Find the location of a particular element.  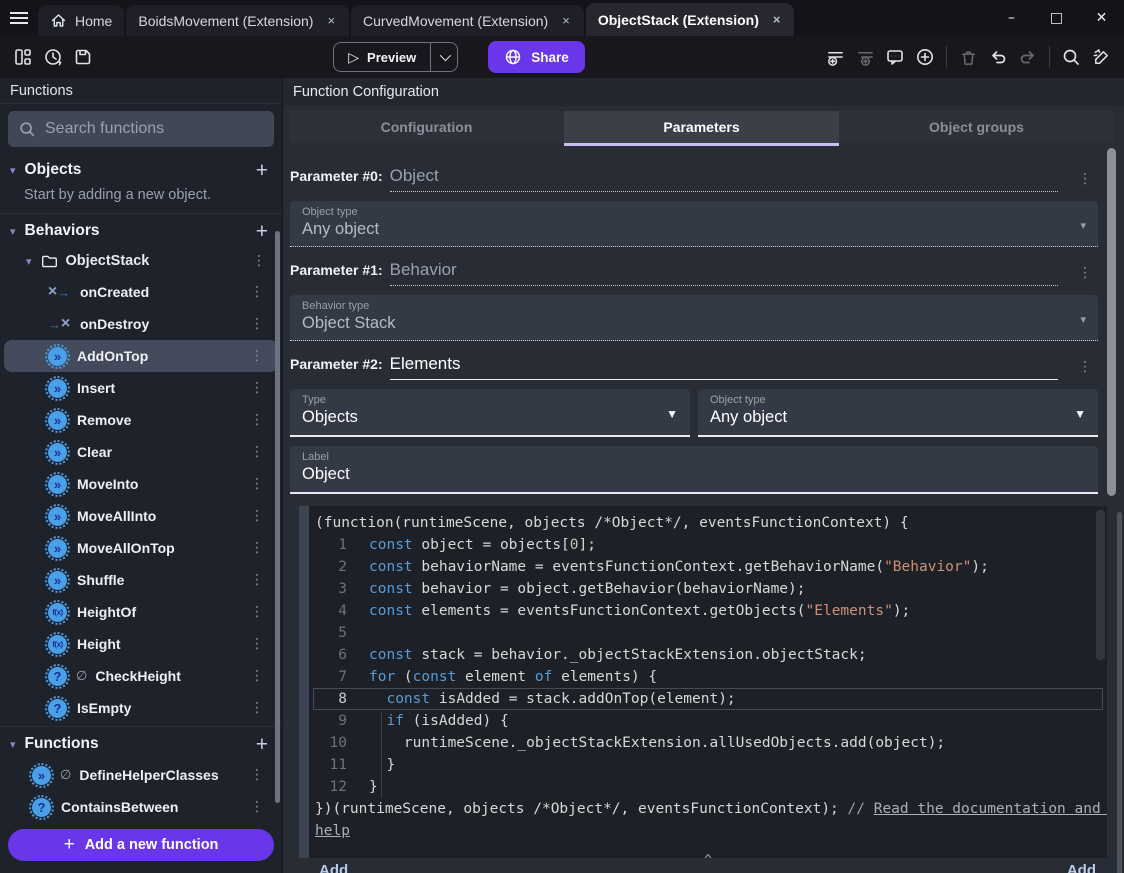

code-line-5: 5 is located at coordinates (708, 633).